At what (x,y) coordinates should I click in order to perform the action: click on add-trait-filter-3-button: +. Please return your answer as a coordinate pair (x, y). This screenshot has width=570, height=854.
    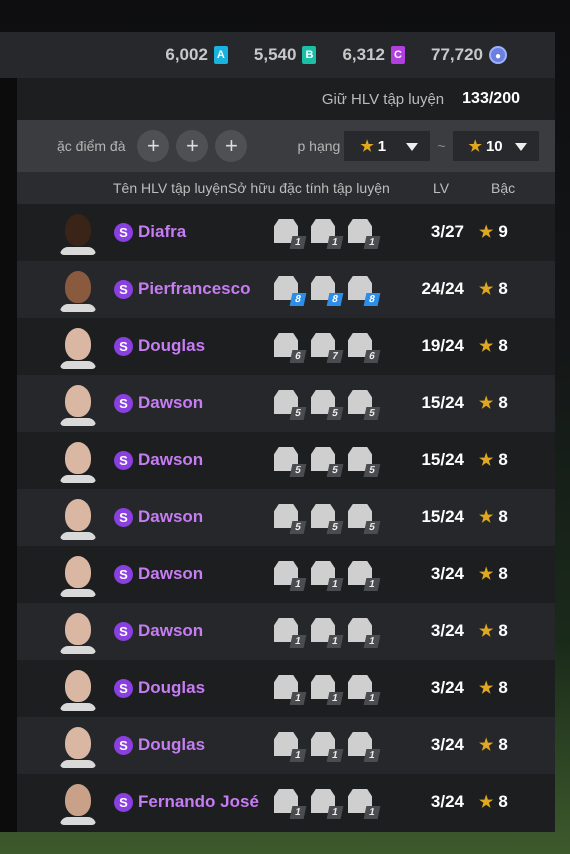
    Looking at the image, I should click on (231, 146).